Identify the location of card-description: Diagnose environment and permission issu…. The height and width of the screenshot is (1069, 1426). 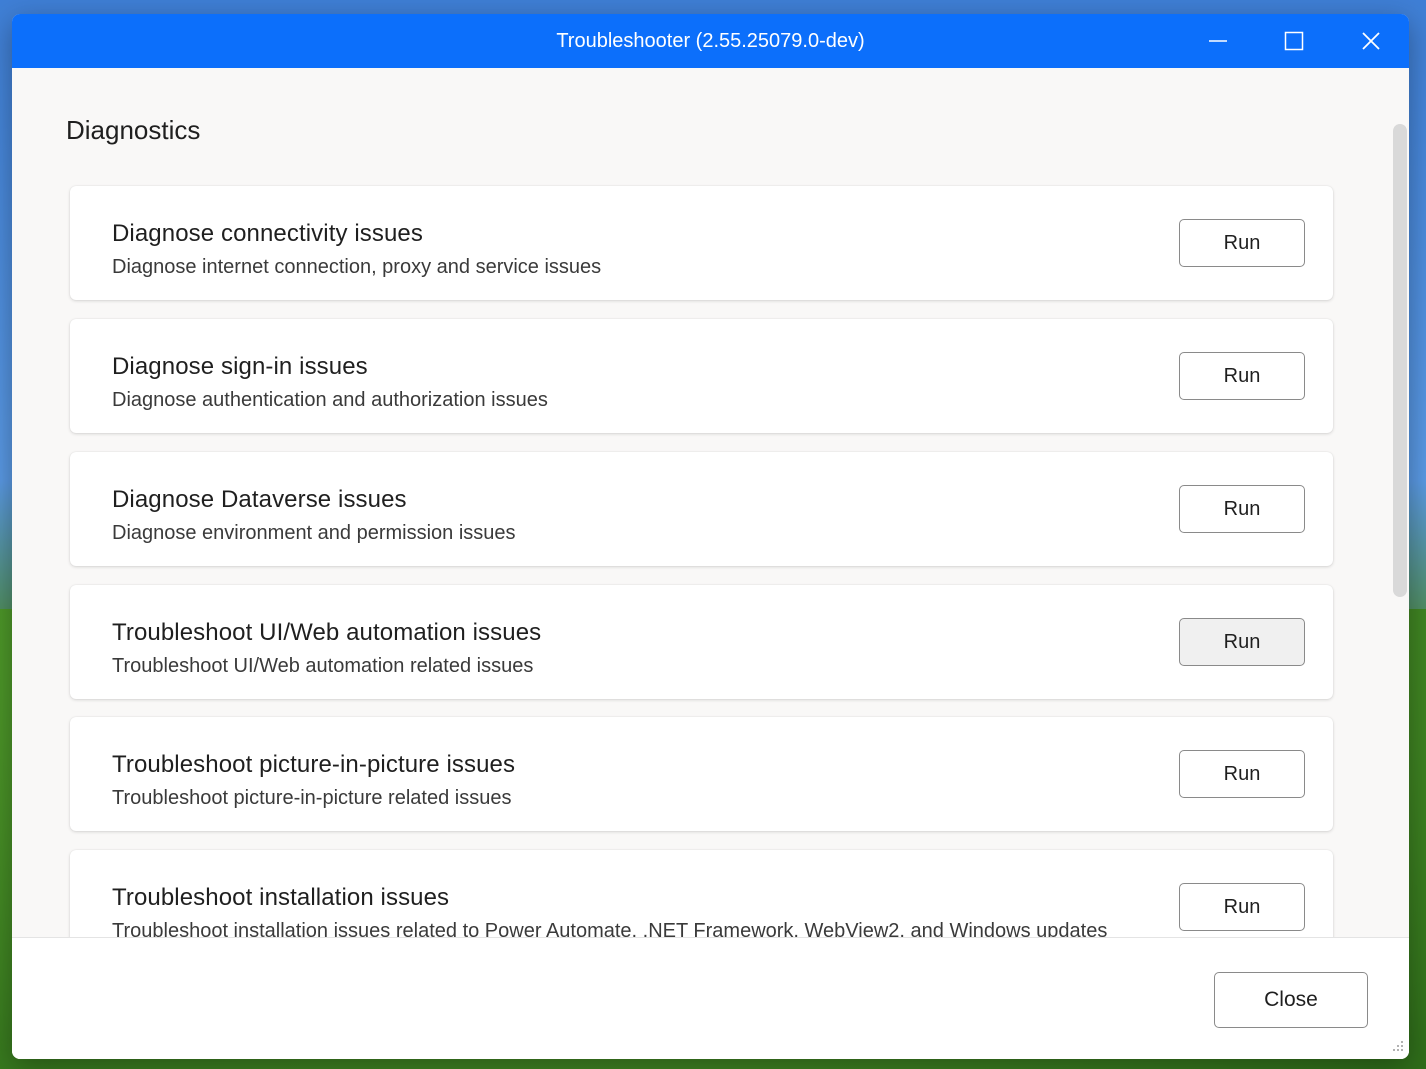
(314, 533).